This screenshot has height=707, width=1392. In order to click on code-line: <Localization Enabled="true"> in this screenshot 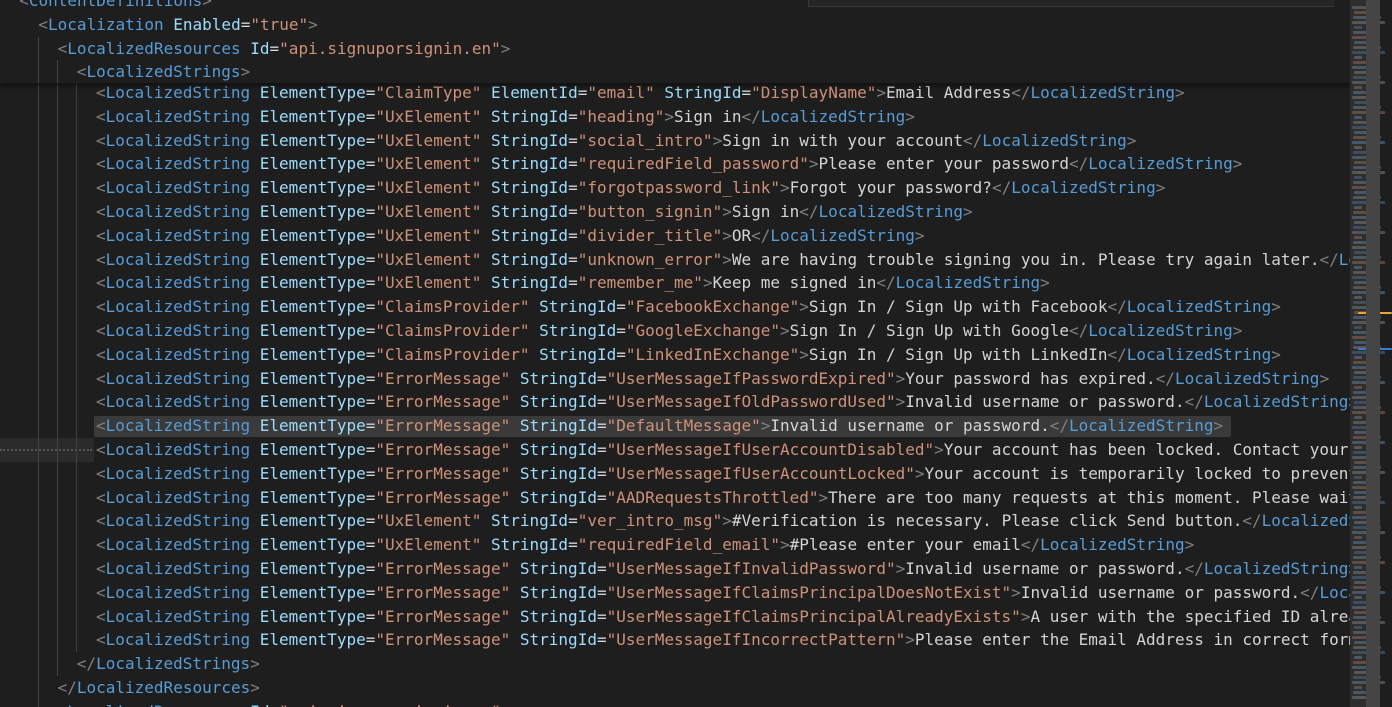, I will do `click(675, 25)`.